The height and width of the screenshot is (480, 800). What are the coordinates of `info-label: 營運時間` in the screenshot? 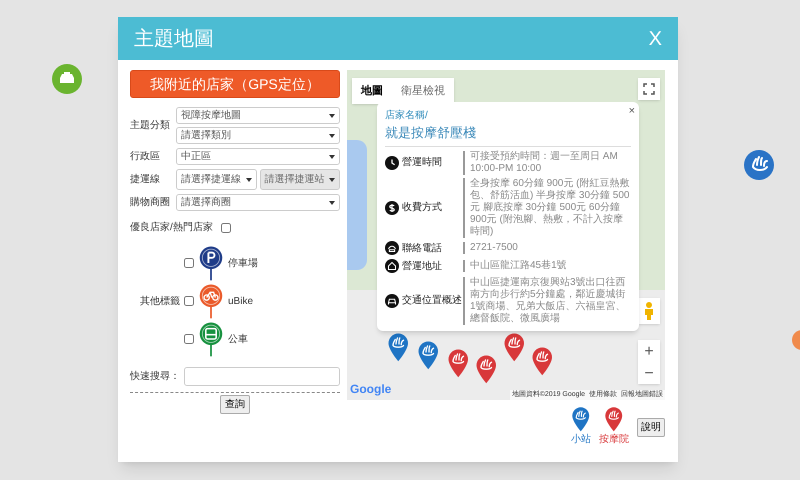 It's located at (422, 163).